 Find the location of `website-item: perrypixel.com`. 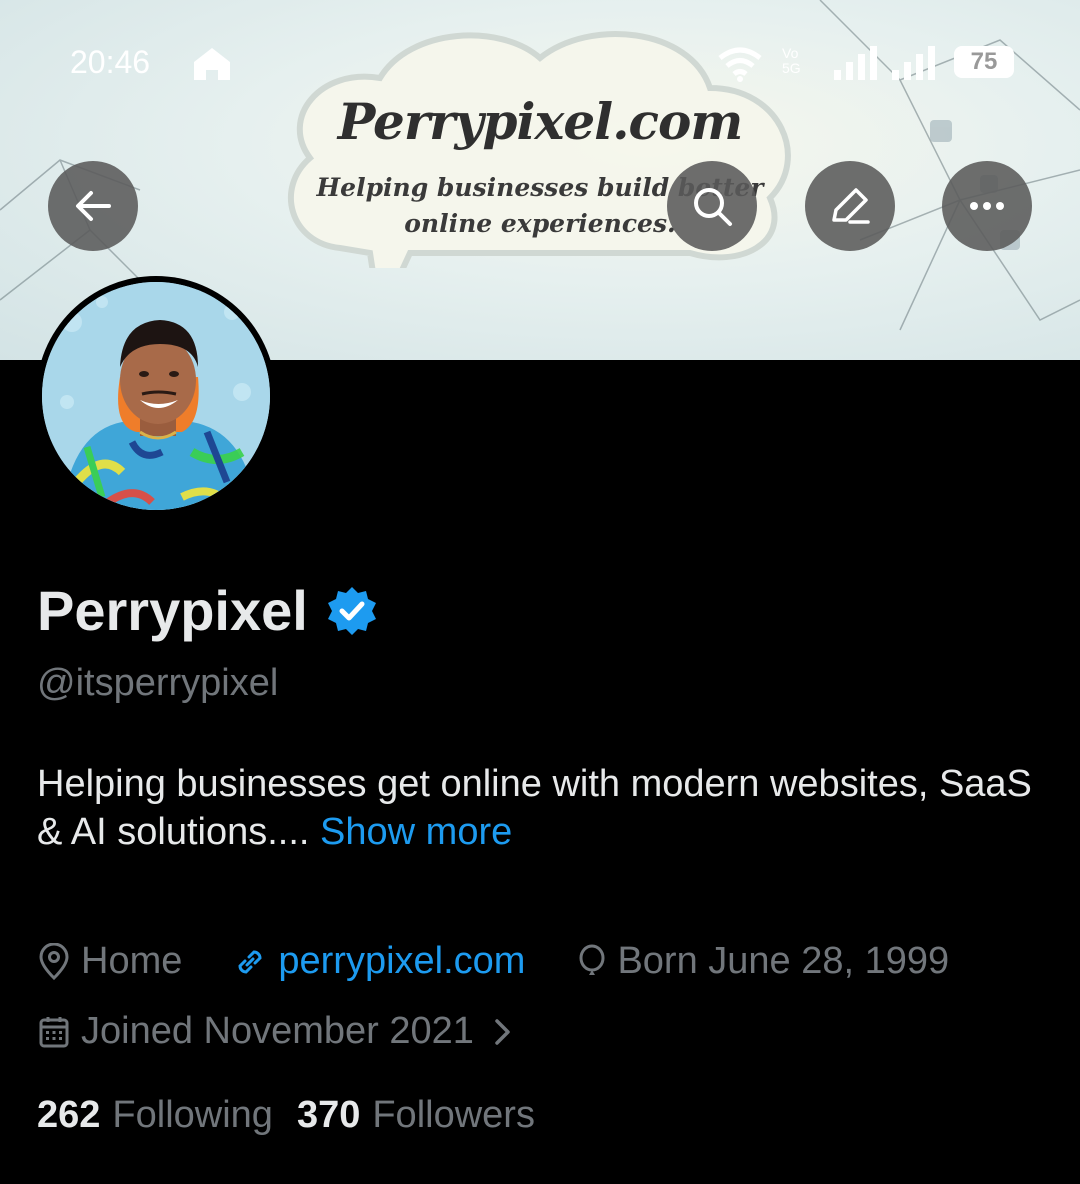

website-item: perrypixel.com is located at coordinates (378, 961).